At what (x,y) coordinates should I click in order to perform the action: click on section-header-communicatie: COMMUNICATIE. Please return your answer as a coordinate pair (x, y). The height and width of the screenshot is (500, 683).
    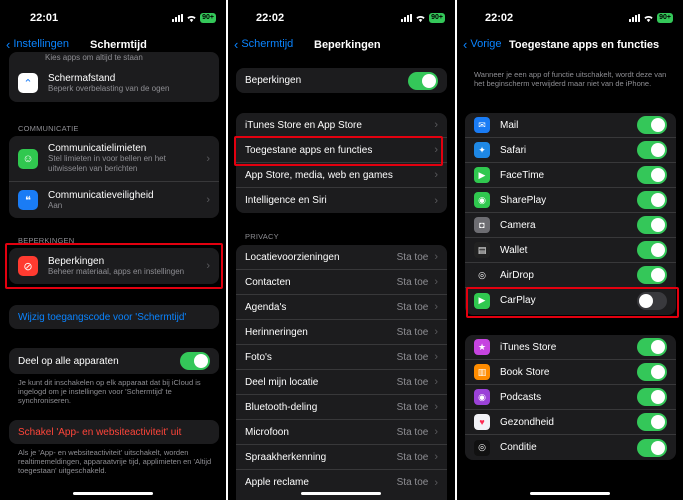
    Looking at the image, I should click on (48, 128).